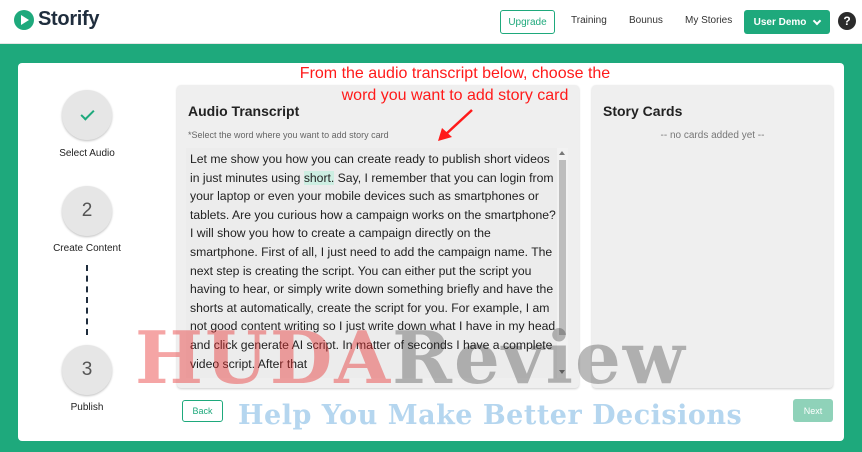  What do you see at coordinates (847, 21) in the screenshot?
I see `help-icon: ?` at bounding box center [847, 21].